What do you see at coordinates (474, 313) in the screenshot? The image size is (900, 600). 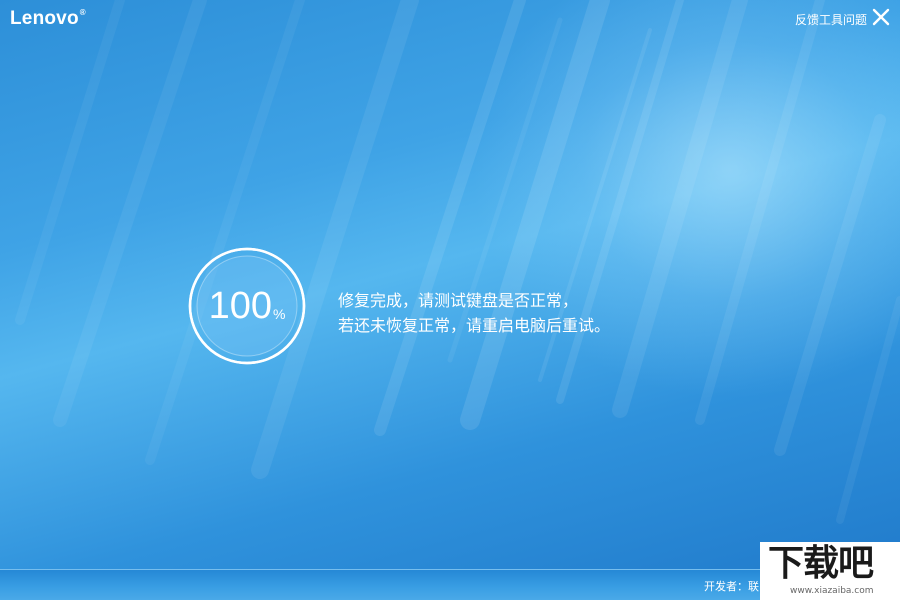 I see `status-message: 修复完成，请测试键盘是否正常， 若还未恢复正常，请重启电脑后重试。` at bounding box center [474, 313].